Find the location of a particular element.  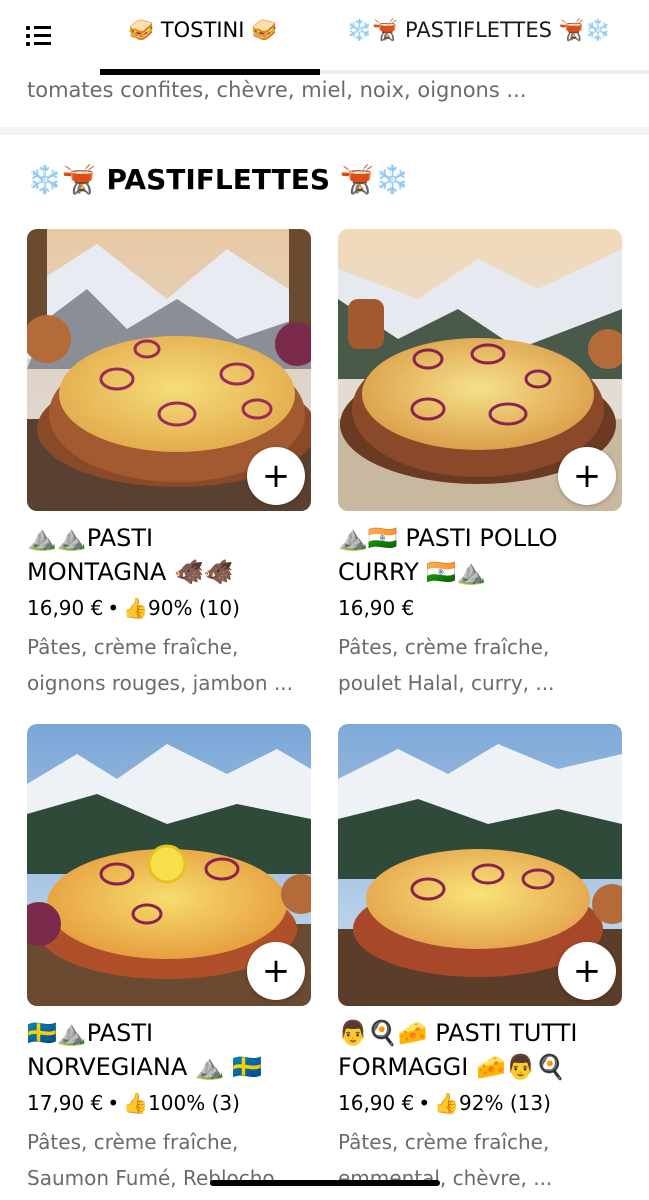

home-indicator is located at coordinates (325, 1183).